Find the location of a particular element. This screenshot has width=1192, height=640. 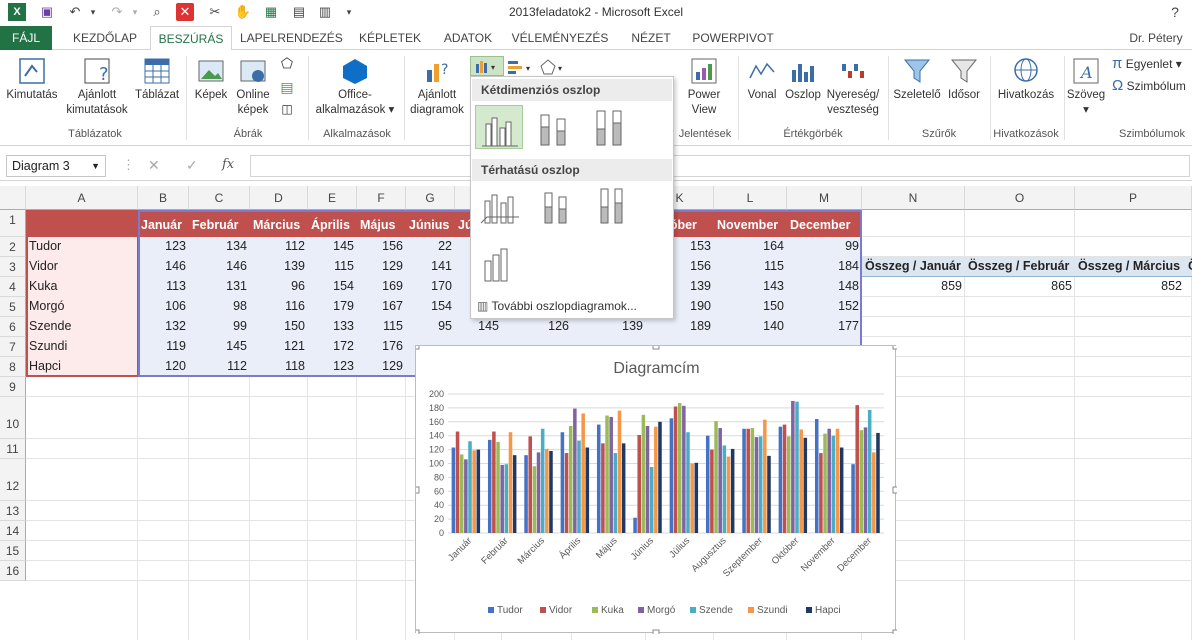

screenshot-button: ◫ is located at coordinates (287, 109).